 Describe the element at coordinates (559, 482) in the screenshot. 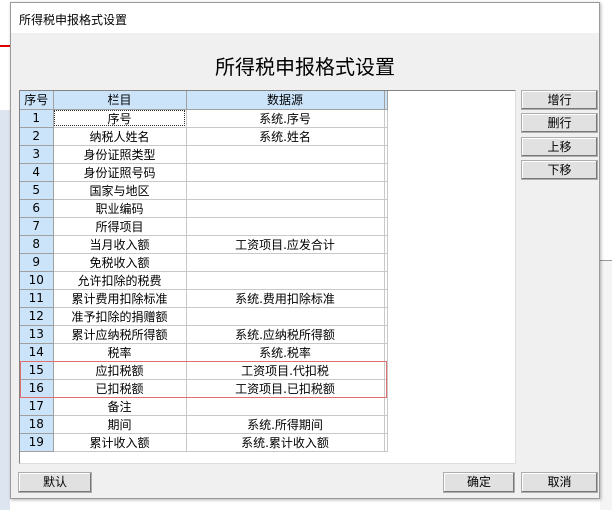

I see `cancel-button: 取消` at that location.